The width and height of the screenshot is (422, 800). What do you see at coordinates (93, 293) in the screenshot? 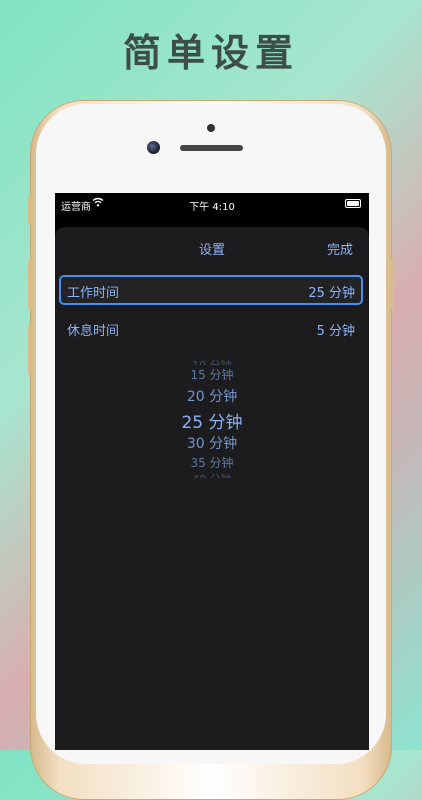
I see `row-label: 工作时间` at bounding box center [93, 293].